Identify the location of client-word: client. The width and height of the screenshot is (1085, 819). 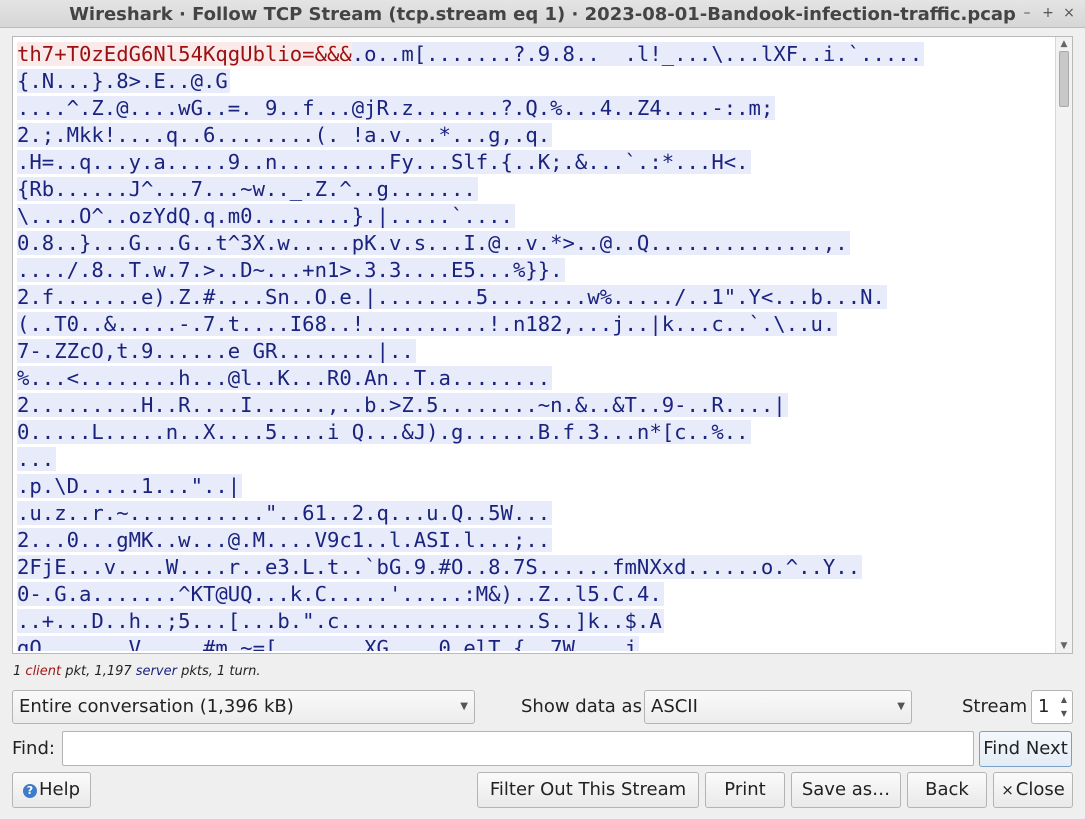
(43, 671).